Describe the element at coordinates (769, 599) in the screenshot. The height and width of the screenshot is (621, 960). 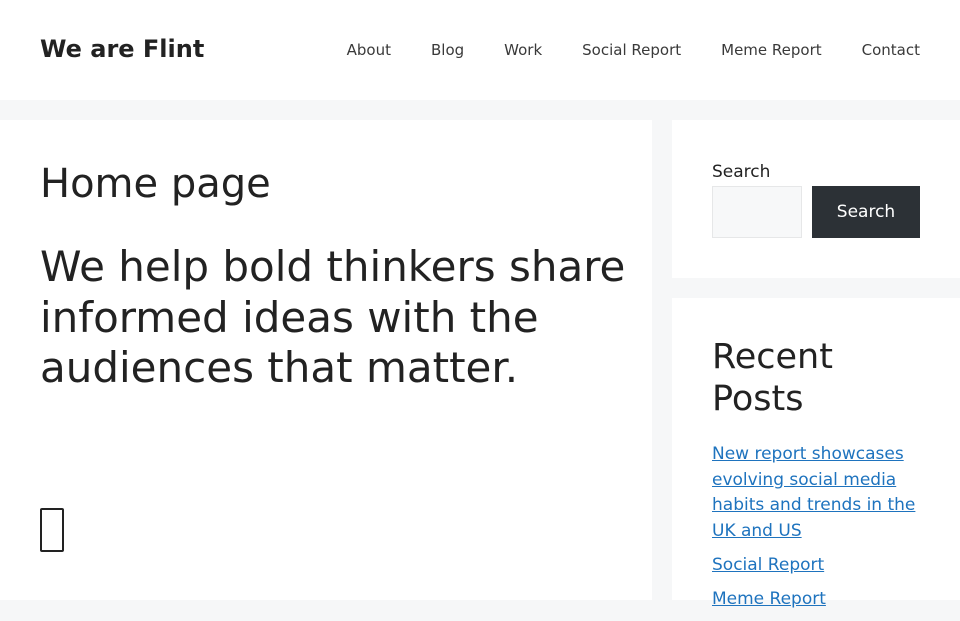
I see `recent-post-link: Meme Report` at that location.